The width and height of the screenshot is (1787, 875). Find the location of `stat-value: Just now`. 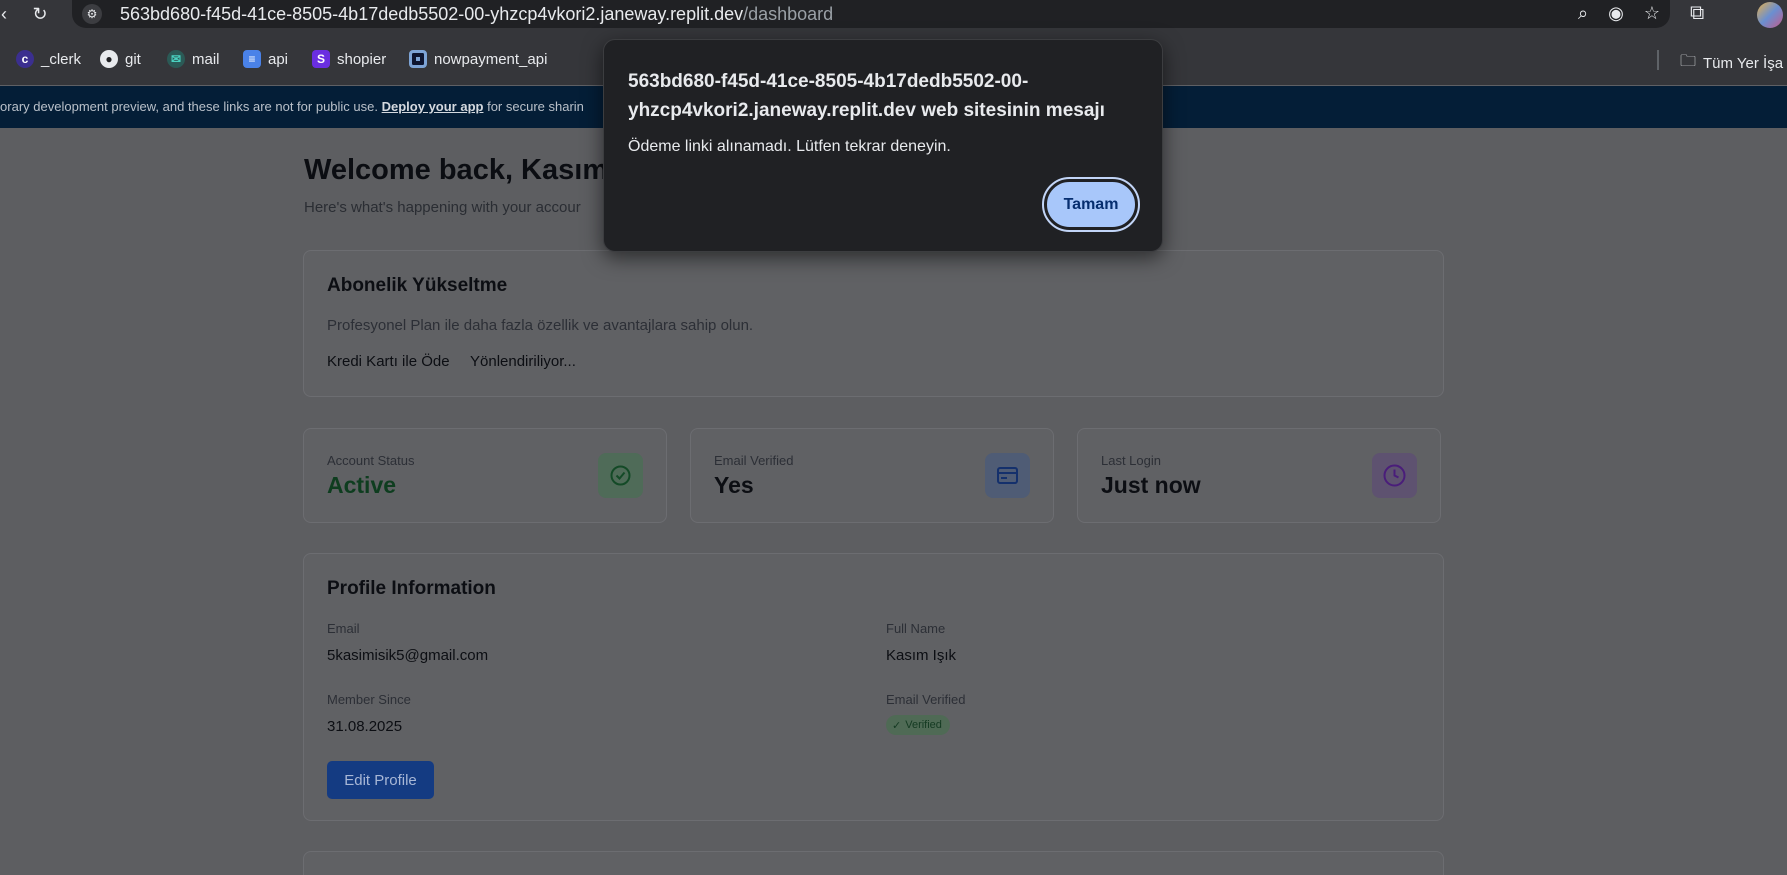

stat-value: Just now is located at coordinates (1151, 485).